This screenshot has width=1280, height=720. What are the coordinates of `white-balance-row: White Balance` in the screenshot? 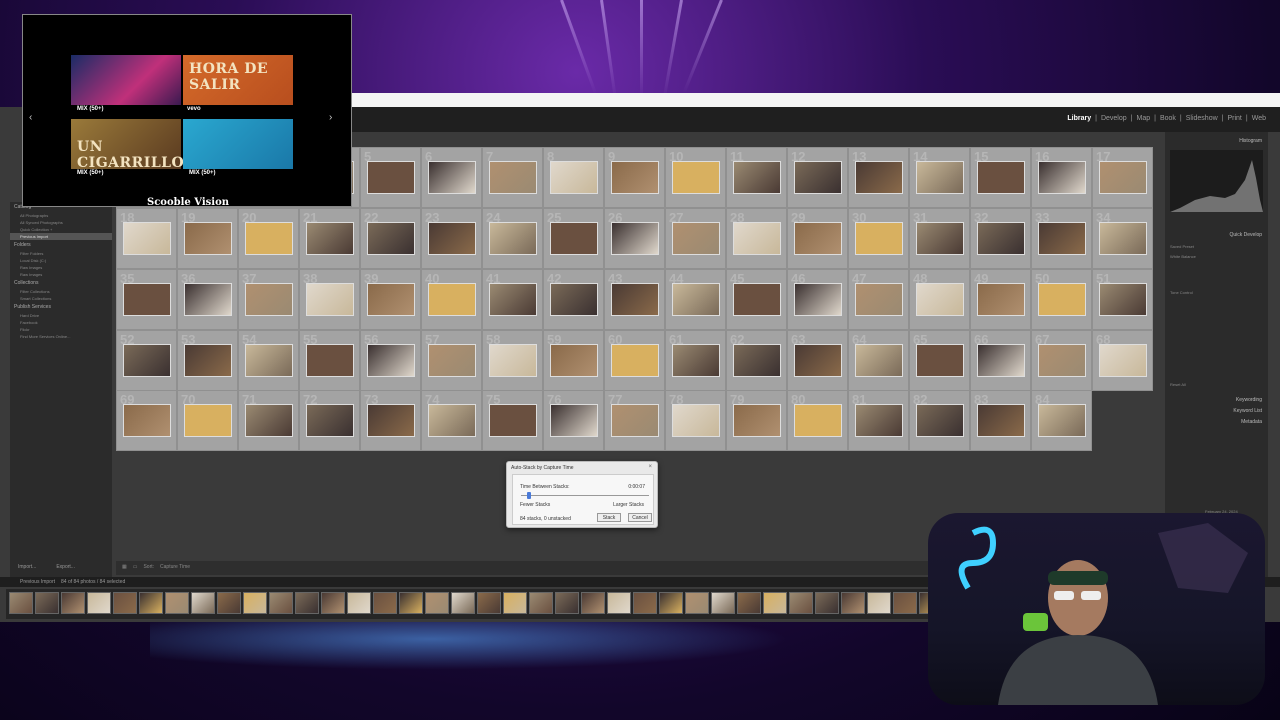 It's located at (1183, 256).